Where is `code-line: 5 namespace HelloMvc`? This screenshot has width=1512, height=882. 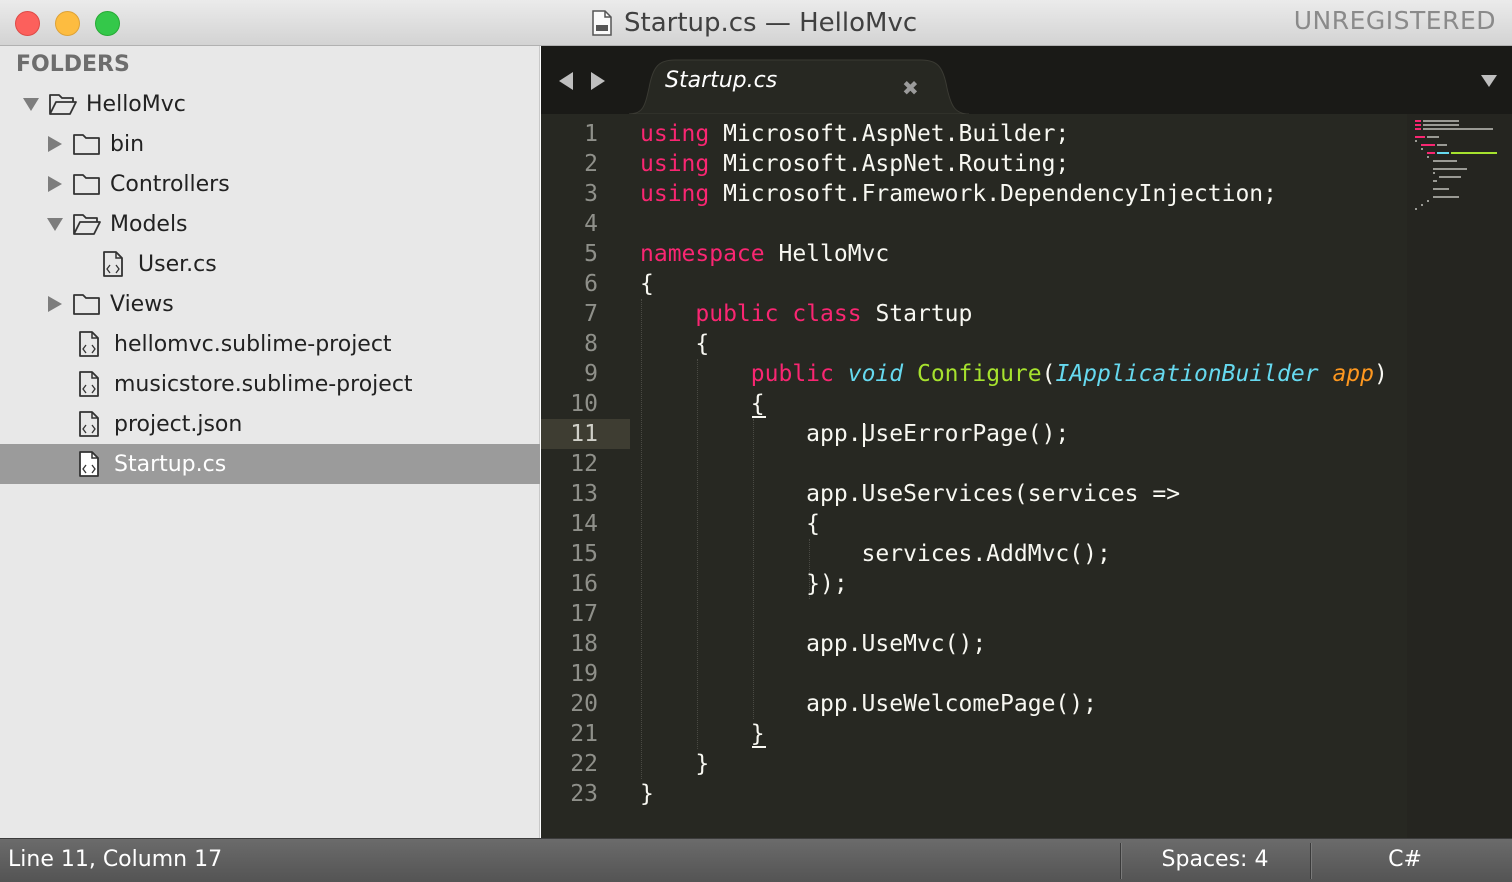 code-line: 5 namespace HelloMvc is located at coordinates (971, 254).